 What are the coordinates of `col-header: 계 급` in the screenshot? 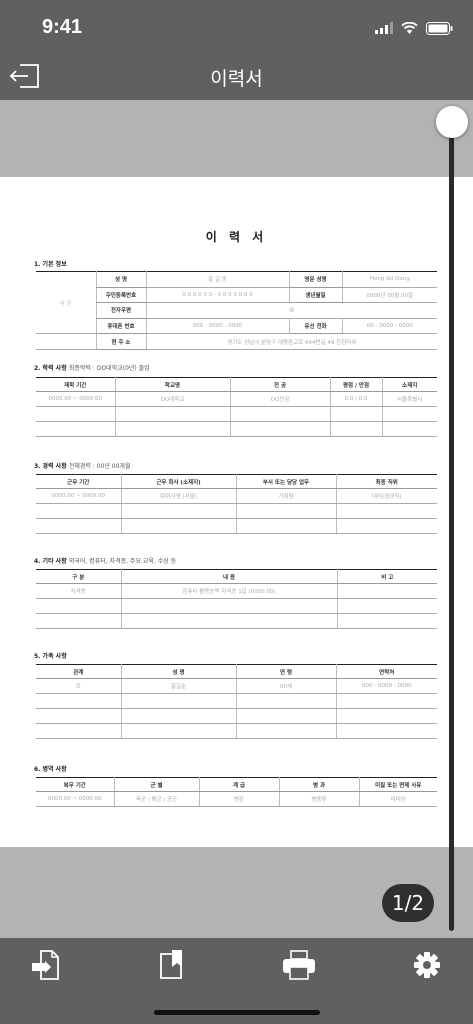 It's located at (238, 784).